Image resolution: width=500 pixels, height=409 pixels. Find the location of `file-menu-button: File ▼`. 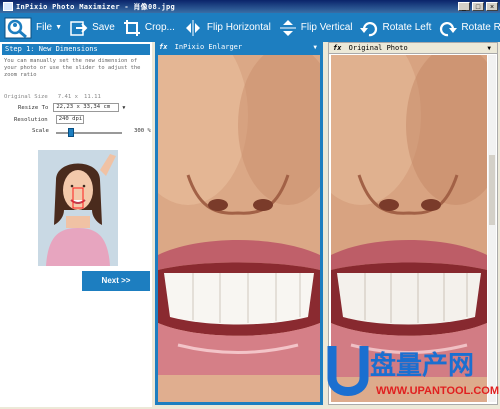

file-menu-button: File ▼ is located at coordinates (33, 27).